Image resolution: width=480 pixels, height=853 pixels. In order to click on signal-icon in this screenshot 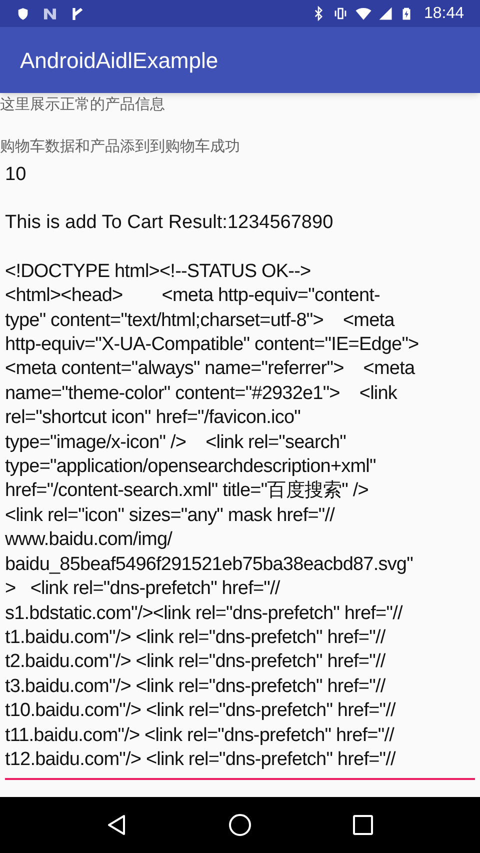, I will do `click(385, 13)`.